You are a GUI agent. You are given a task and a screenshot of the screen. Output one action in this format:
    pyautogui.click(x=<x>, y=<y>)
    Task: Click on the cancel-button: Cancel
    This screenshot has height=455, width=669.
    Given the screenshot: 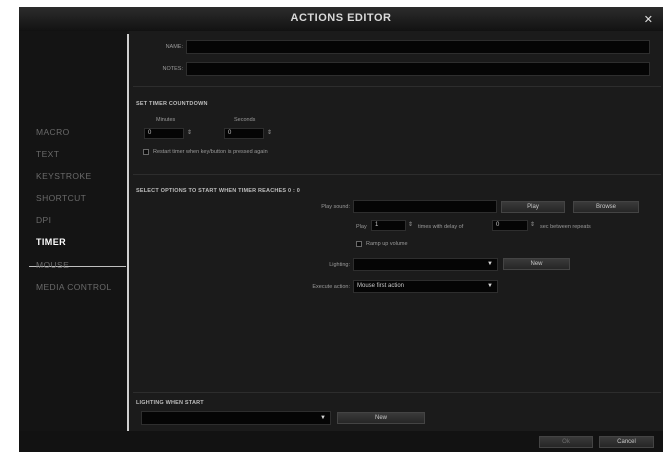 What is the action you would take?
    pyautogui.click(x=626, y=442)
    